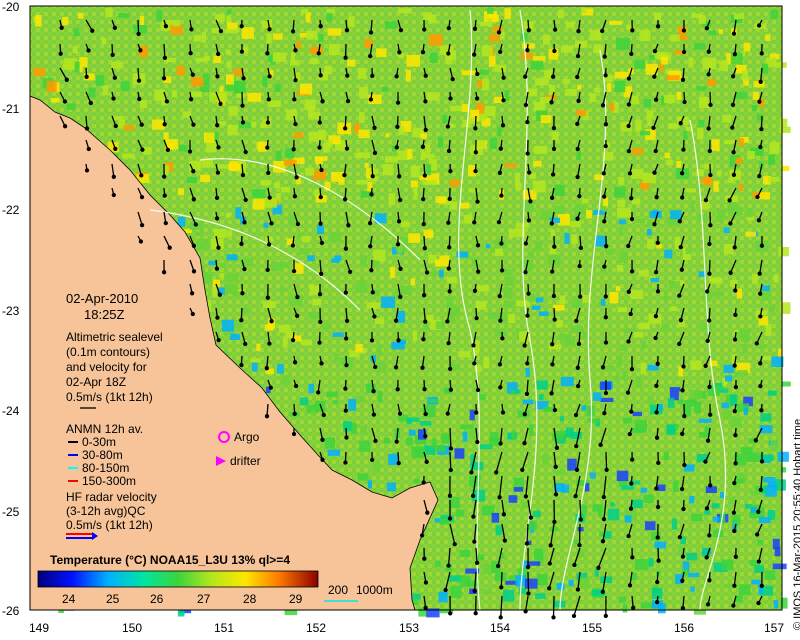 The height and width of the screenshot is (640, 800). Describe the element at coordinates (109, 481) in the screenshot. I see `anmn-depth-3: 150-300m` at that location.